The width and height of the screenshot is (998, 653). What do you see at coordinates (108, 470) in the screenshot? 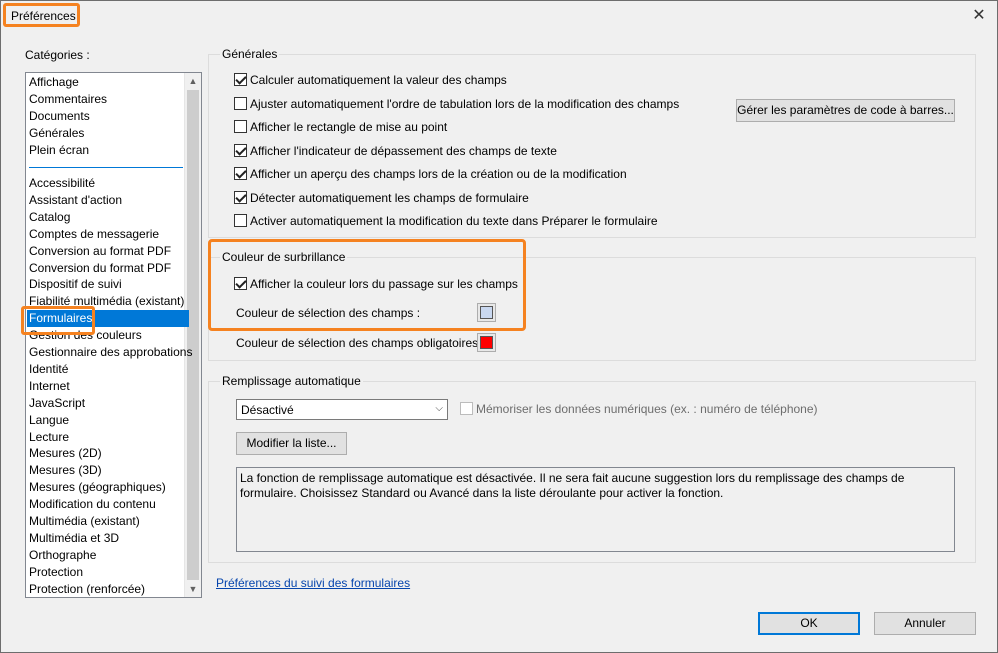
I see `category-item: Mesures (3D)` at bounding box center [108, 470].